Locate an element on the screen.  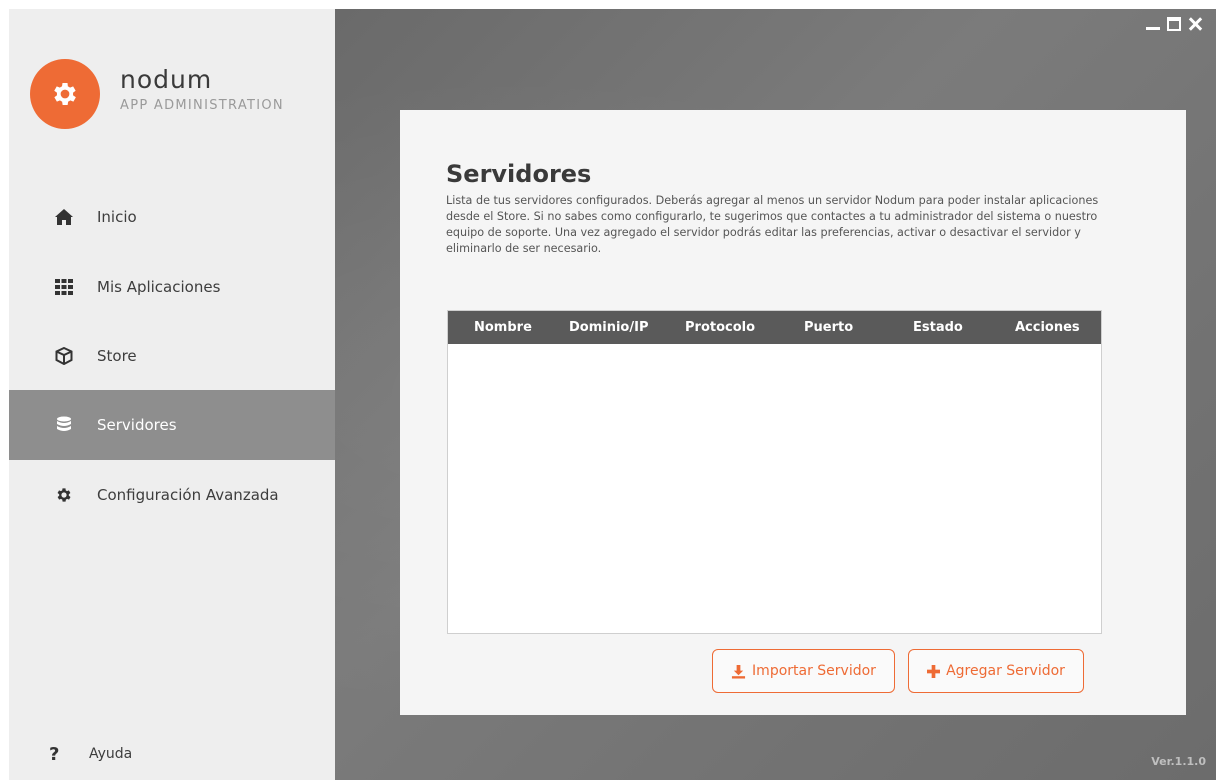
column-header-acciones: Acciones is located at coordinates (1047, 327).